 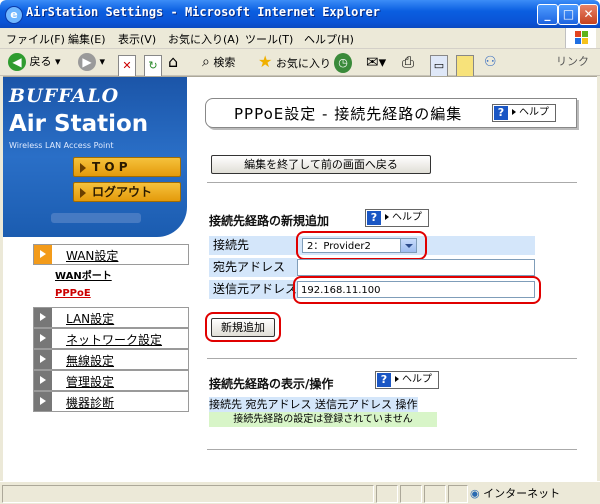 What do you see at coordinates (300, 492) in the screenshot?
I see `status-bar: ◉ インターネット` at bounding box center [300, 492].